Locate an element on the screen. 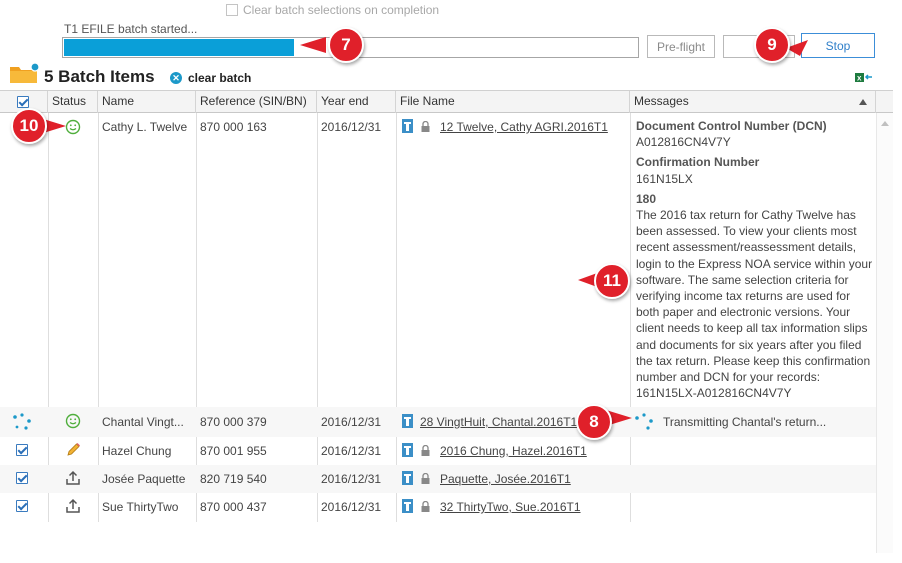 The image size is (902, 563). column-header-year-end: Year end is located at coordinates (356, 102).